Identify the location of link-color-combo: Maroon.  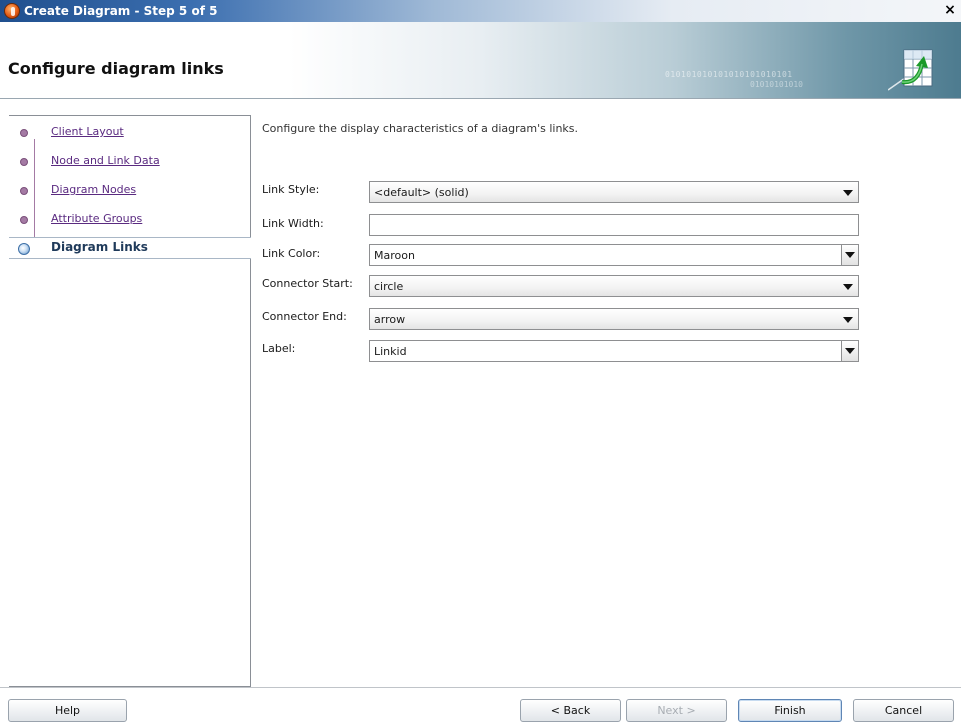
(614, 255).